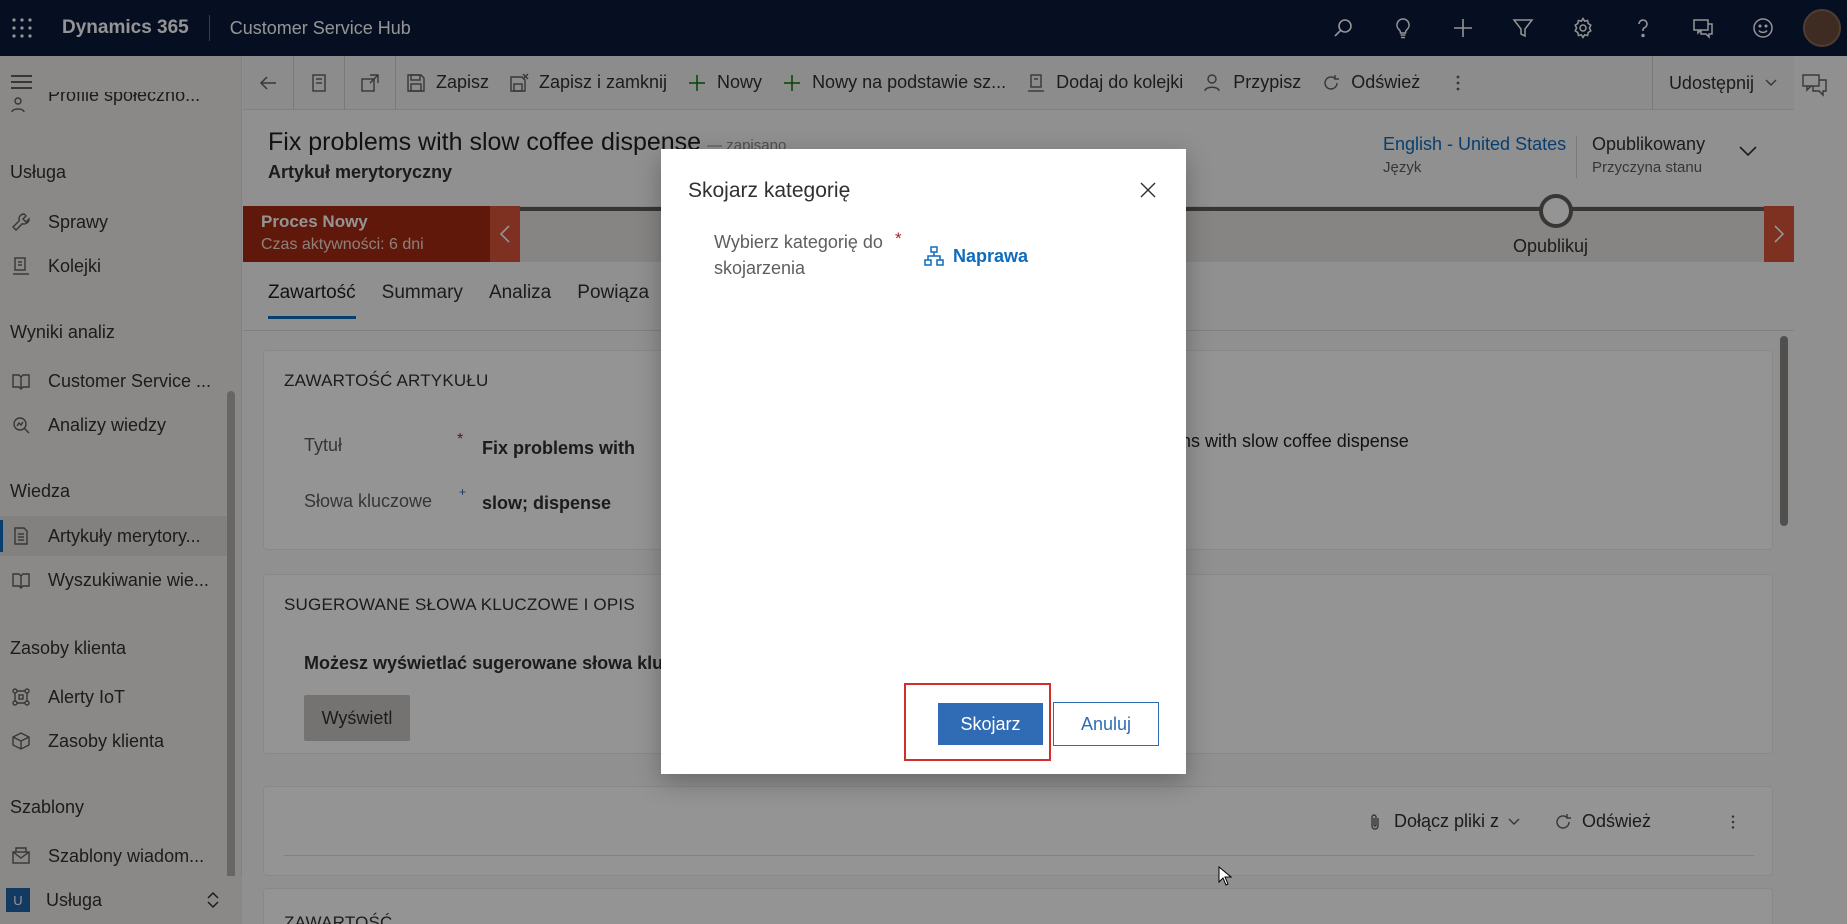  Describe the element at coordinates (898, 238) in the screenshot. I see `required-indicator: *` at that location.